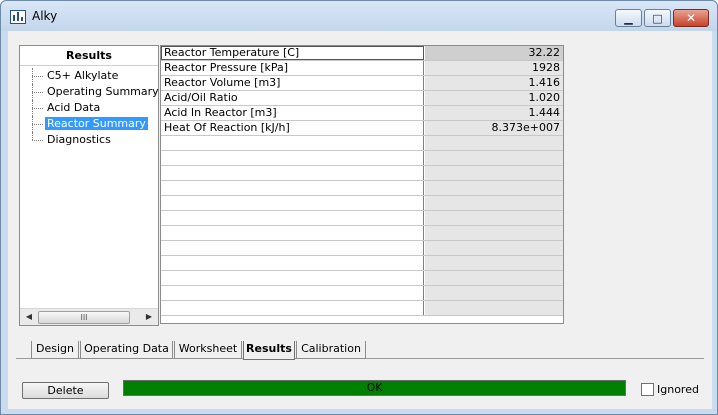 Image resolution: width=718 pixels, height=415 pixels. What do you see at coordinates (292, 98) in the screenshot?
I see `grid-cell-name: Acid/Oil Ratio` at bounding box center [292, 98].